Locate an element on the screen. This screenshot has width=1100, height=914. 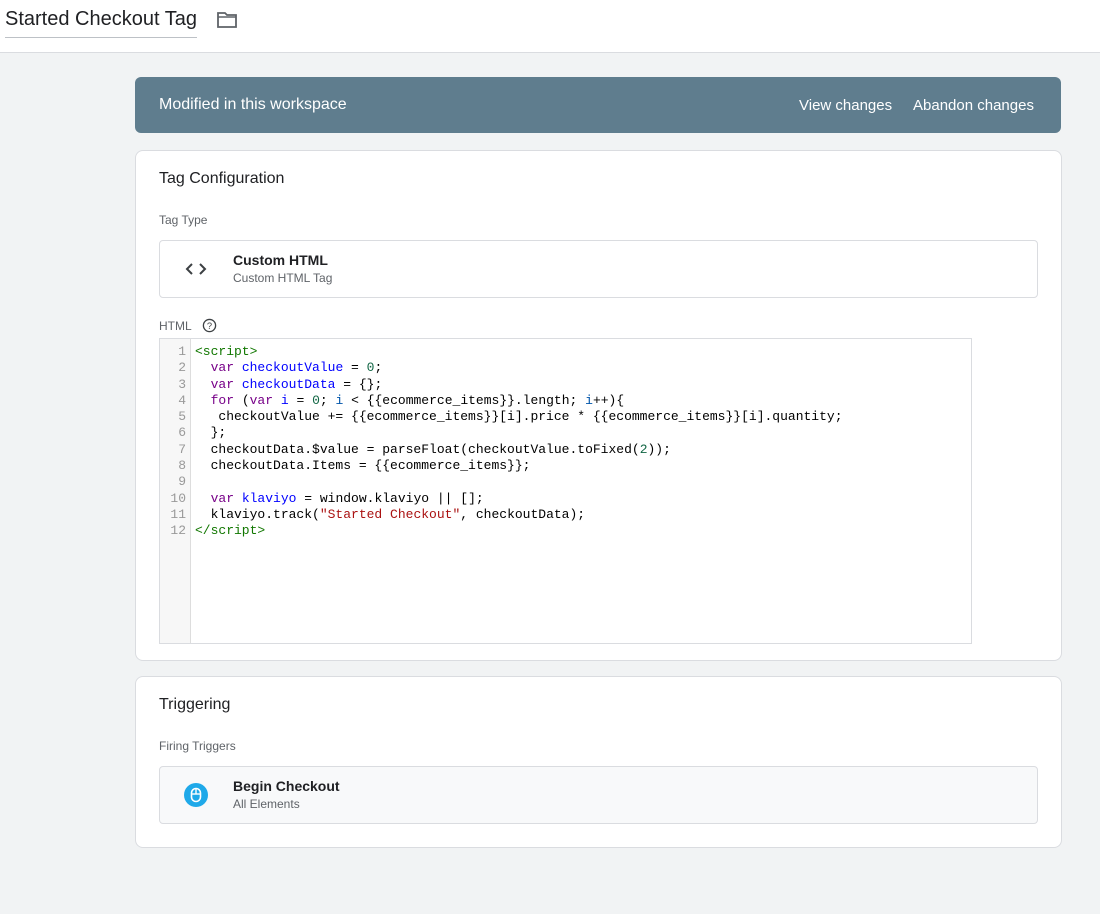
code-token: klaviyo.track( is located at coordinates (257, 514).